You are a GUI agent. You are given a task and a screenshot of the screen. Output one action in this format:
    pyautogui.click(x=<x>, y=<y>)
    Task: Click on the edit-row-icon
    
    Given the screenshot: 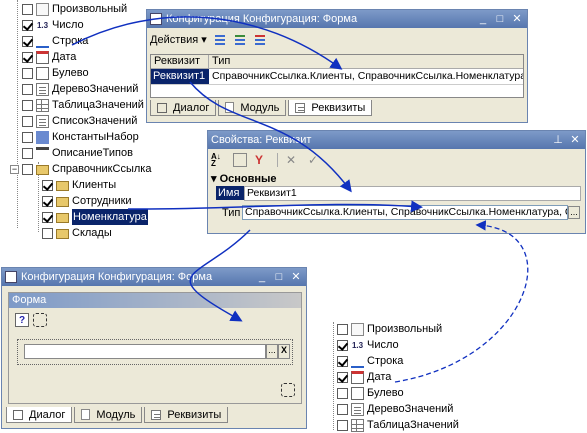 What is the action you would take?
    pyautogui.click(x=239, y=39)
    